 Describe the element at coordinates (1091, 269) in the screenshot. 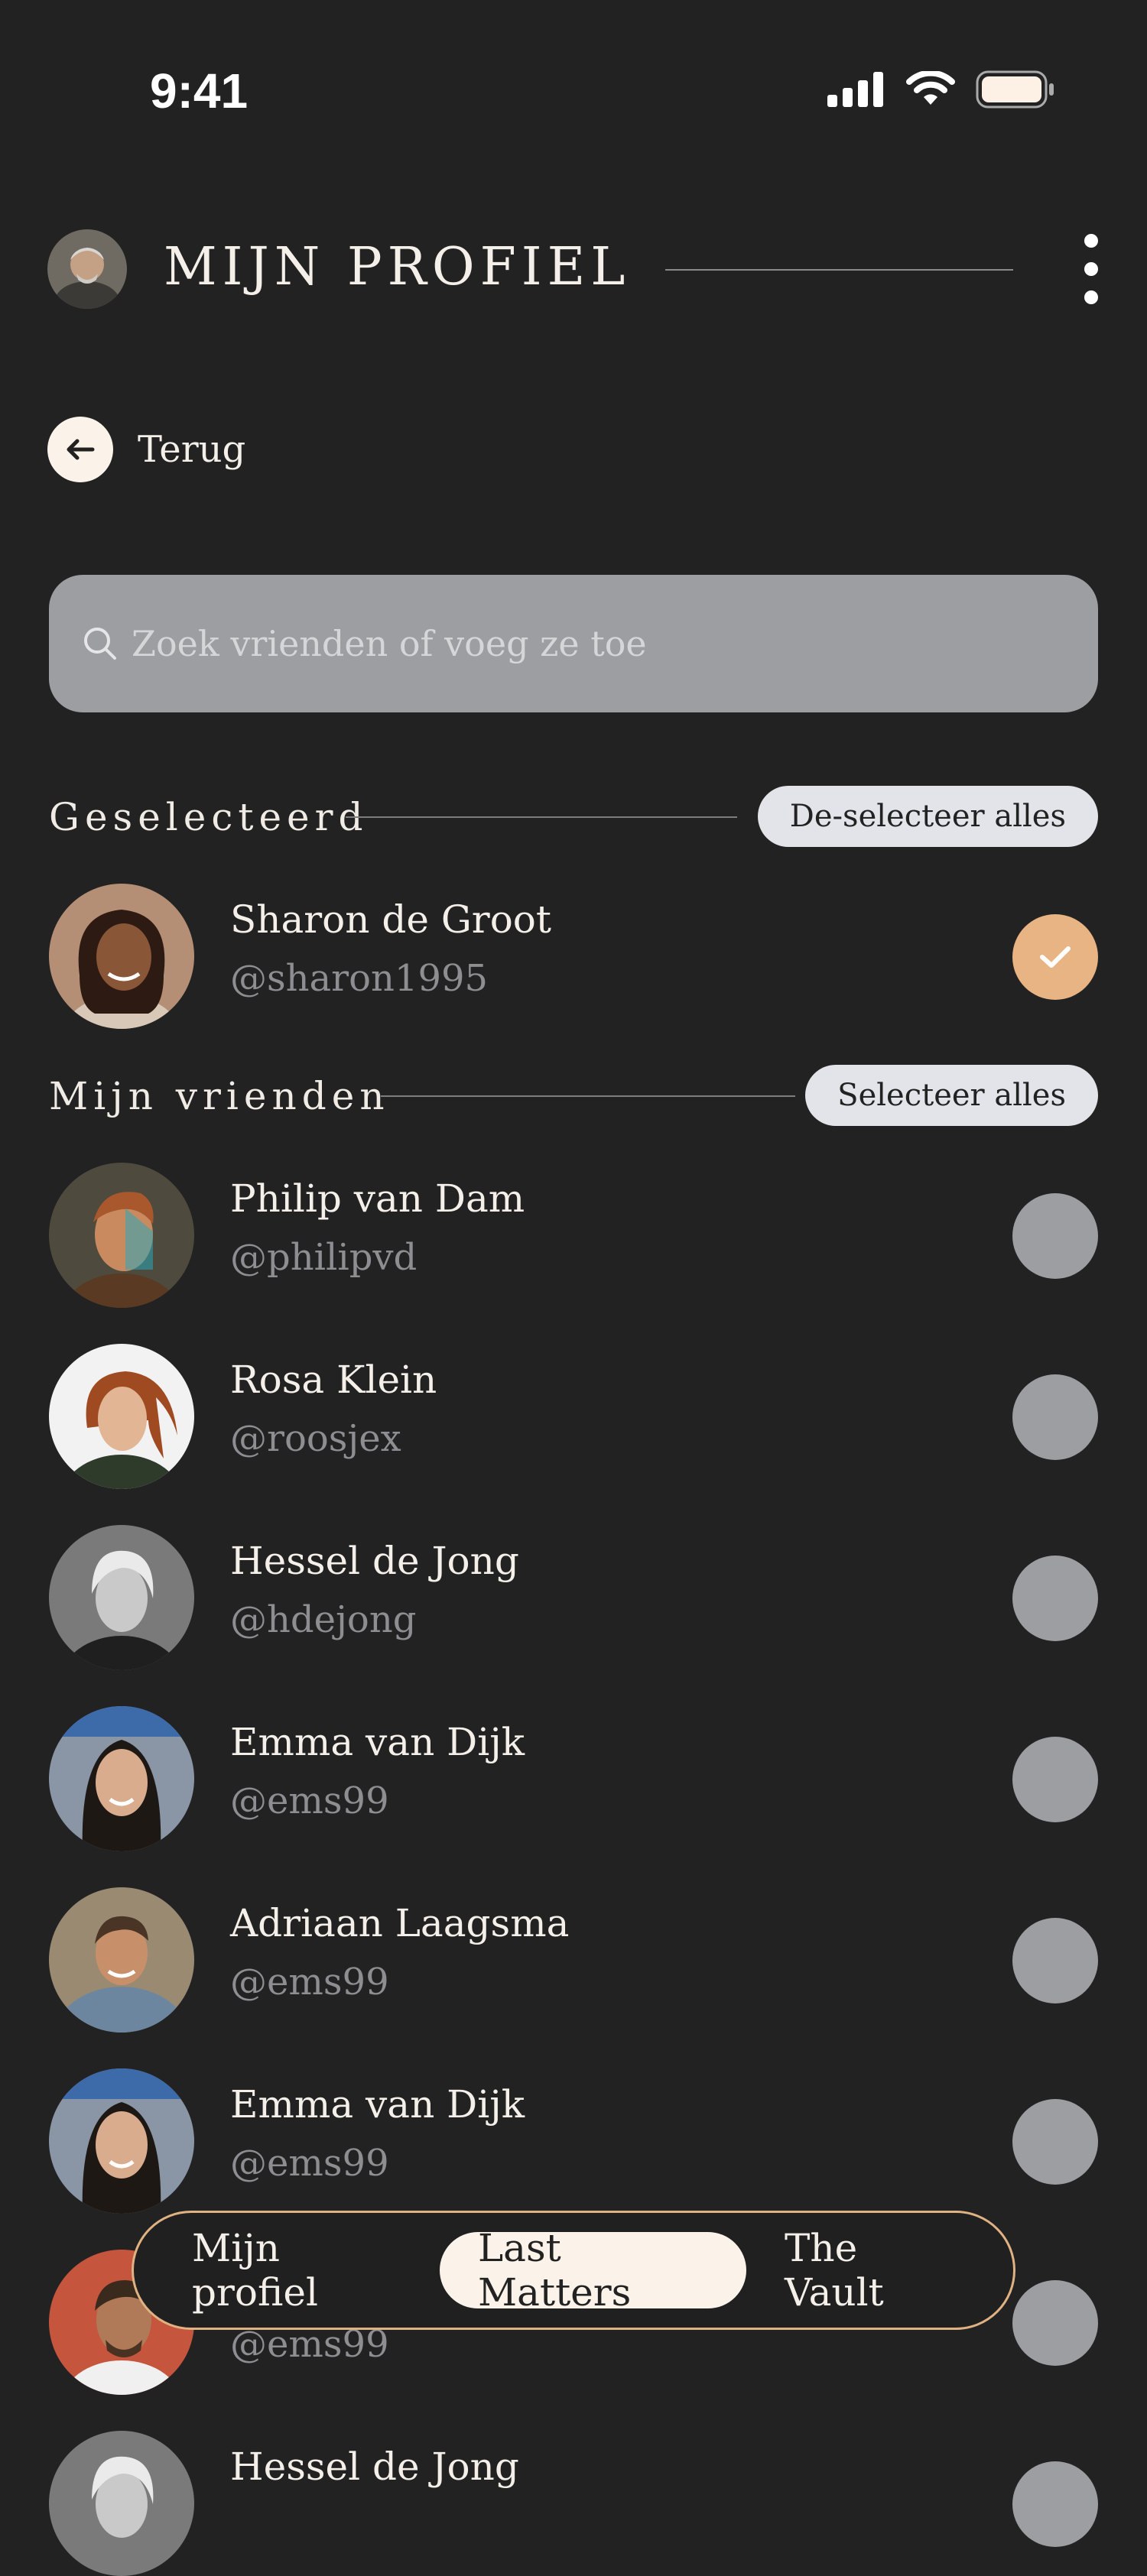

I see `more-menu-icon` at that location.